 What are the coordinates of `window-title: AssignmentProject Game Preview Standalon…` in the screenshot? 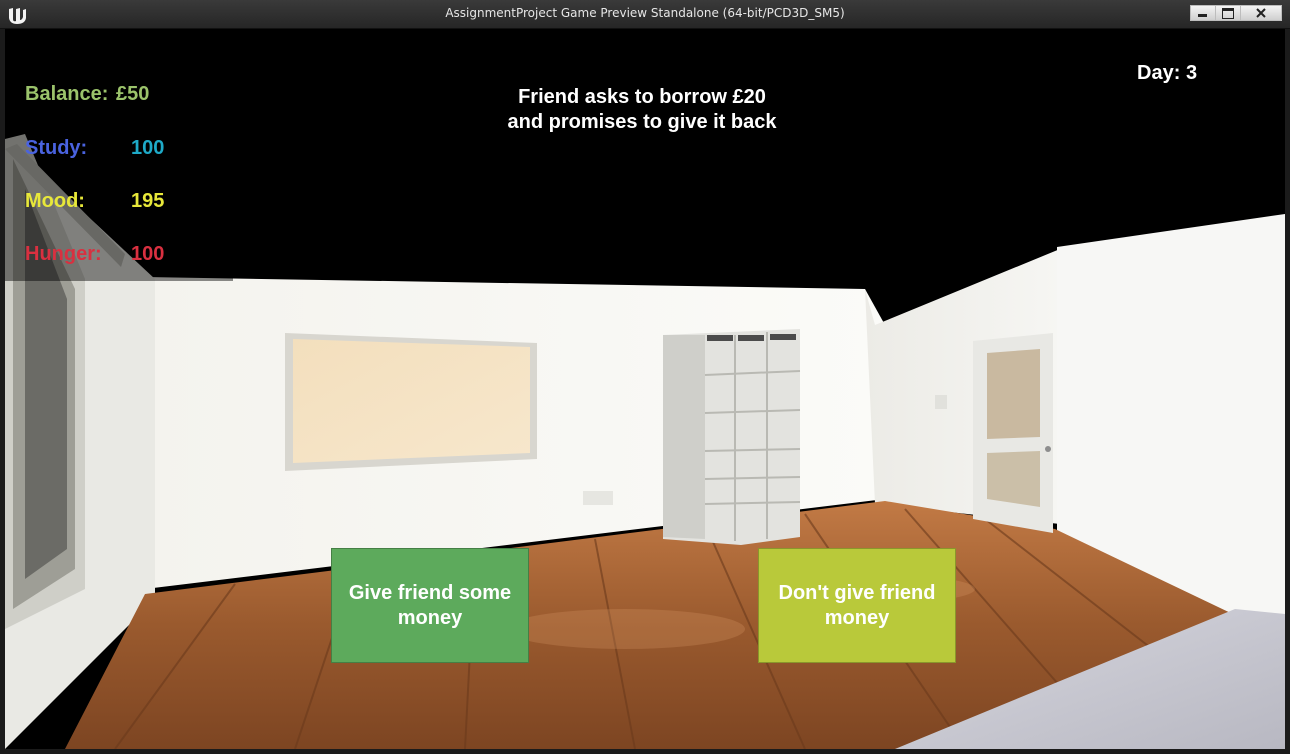 It's located at (645, 13).